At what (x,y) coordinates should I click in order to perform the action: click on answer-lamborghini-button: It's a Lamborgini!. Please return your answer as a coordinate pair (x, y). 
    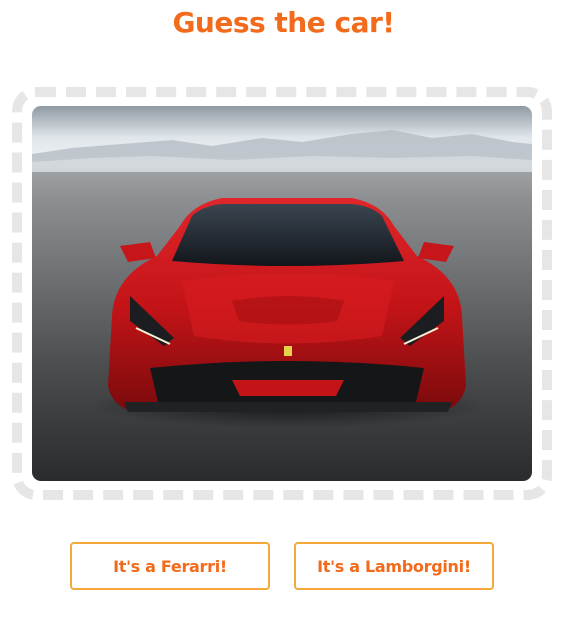
    Looking at the image, I should click on (394, 566).